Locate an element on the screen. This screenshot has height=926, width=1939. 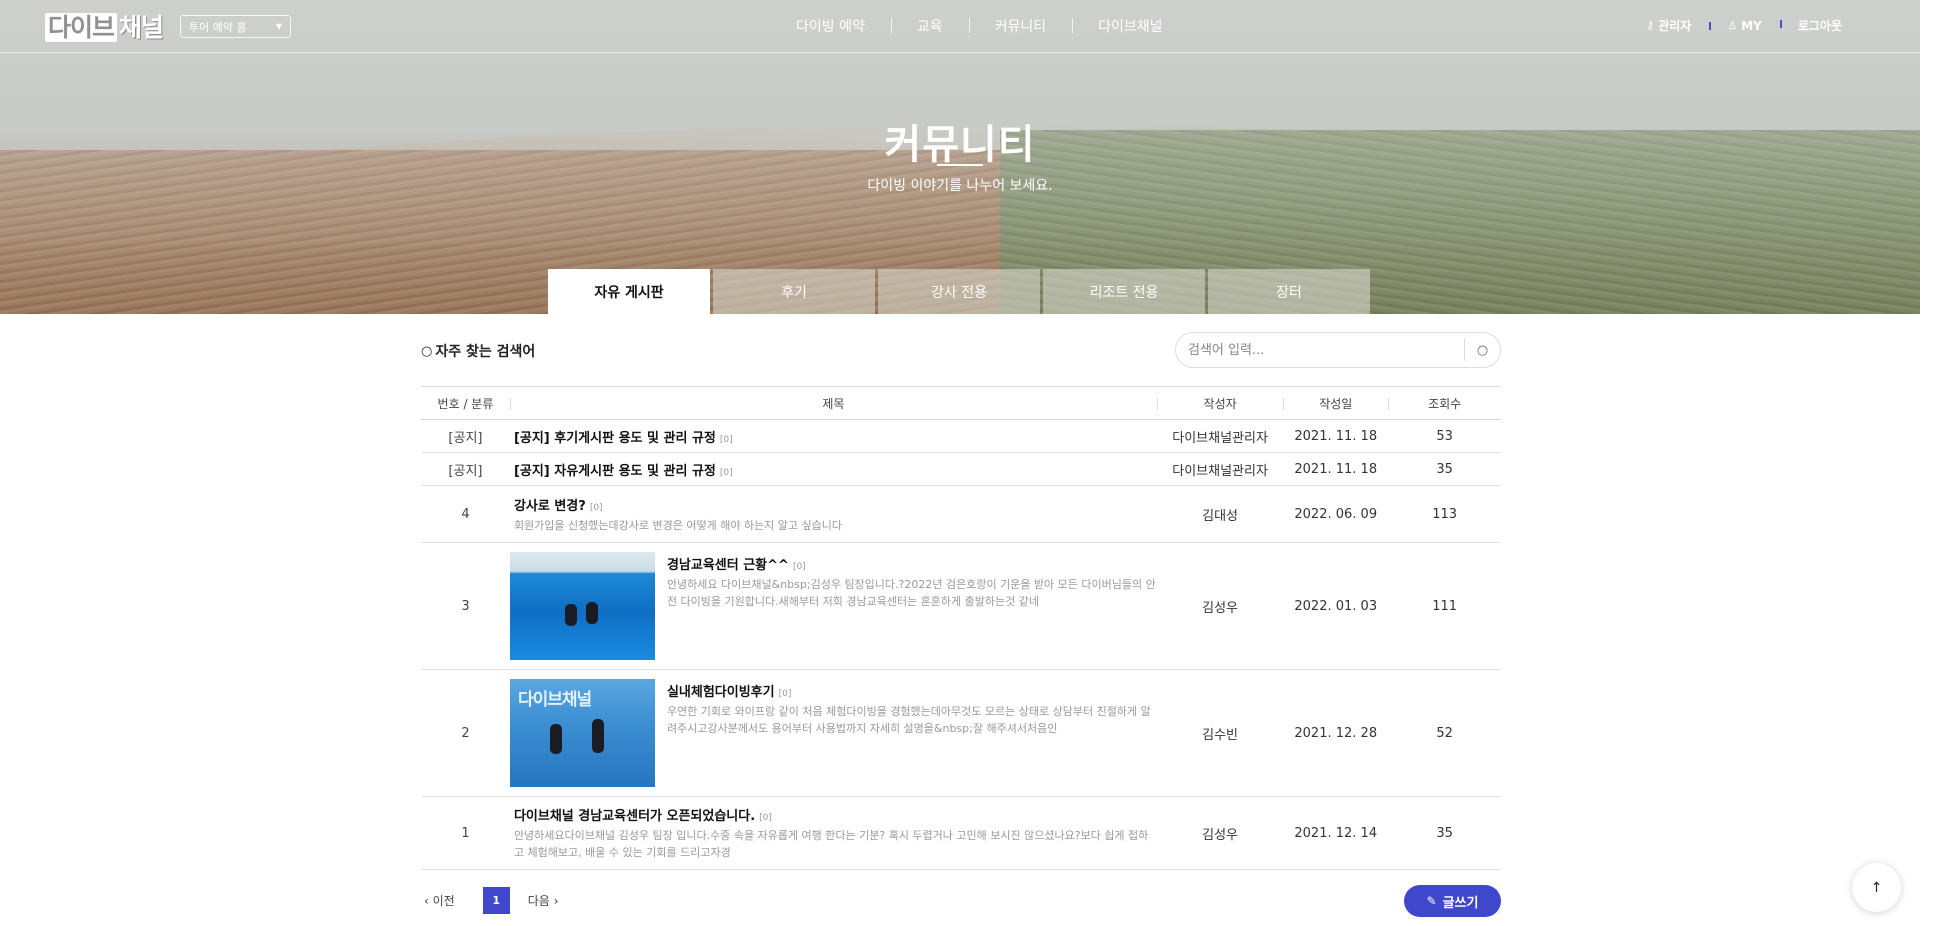
tab-reviews: 후기 is located at coordinates (794, 291).